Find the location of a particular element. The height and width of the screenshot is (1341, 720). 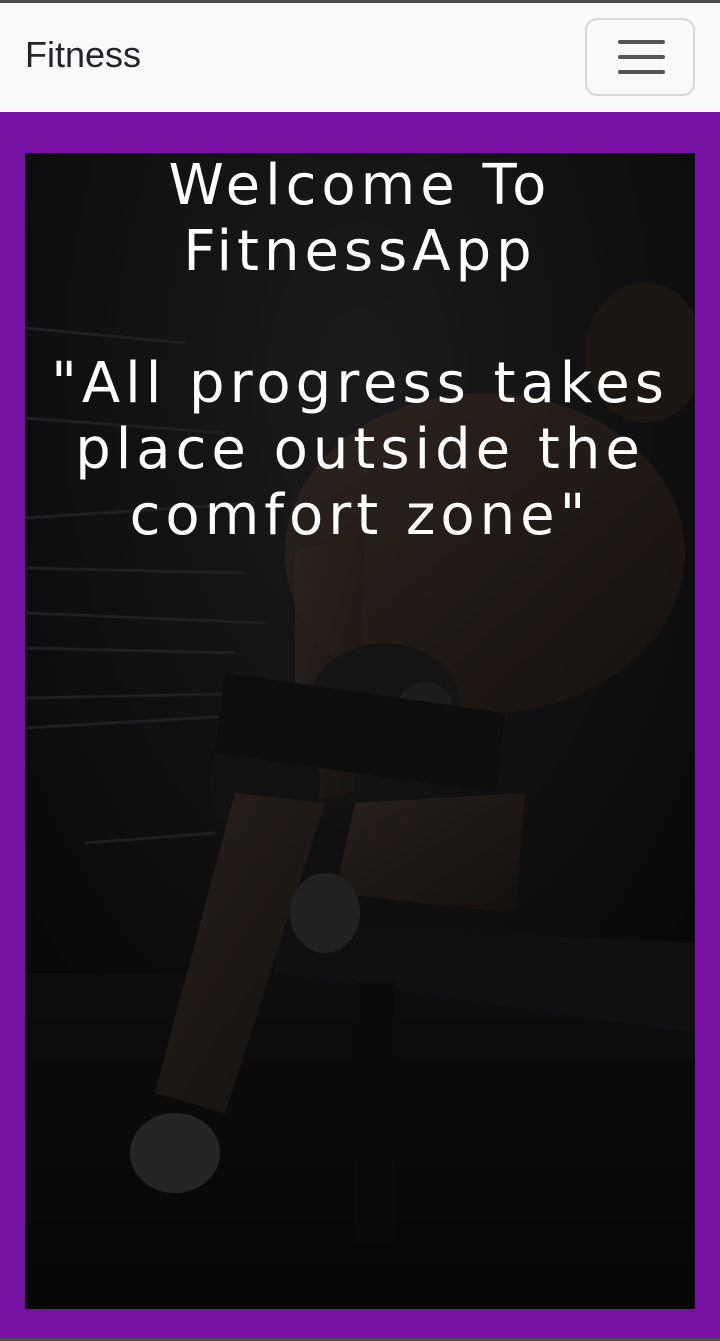

navbar-toggle-button is located at coordinates (640, 57).